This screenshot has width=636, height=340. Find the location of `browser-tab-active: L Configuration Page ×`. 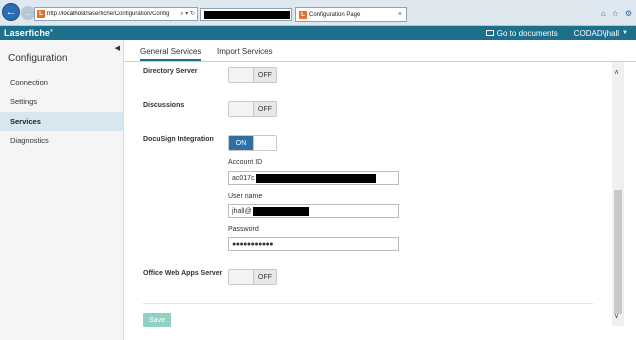

browser-tab-active: L Configuration Page × is located at coordinates (351, 14).